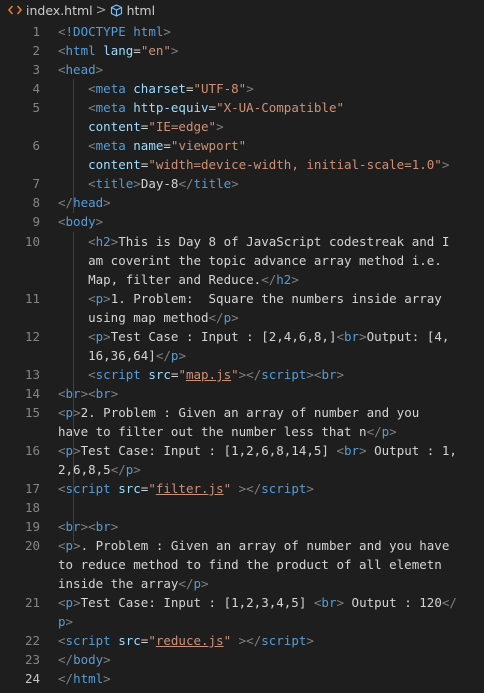  I want to click on line-number: 14, so click(32, 393).